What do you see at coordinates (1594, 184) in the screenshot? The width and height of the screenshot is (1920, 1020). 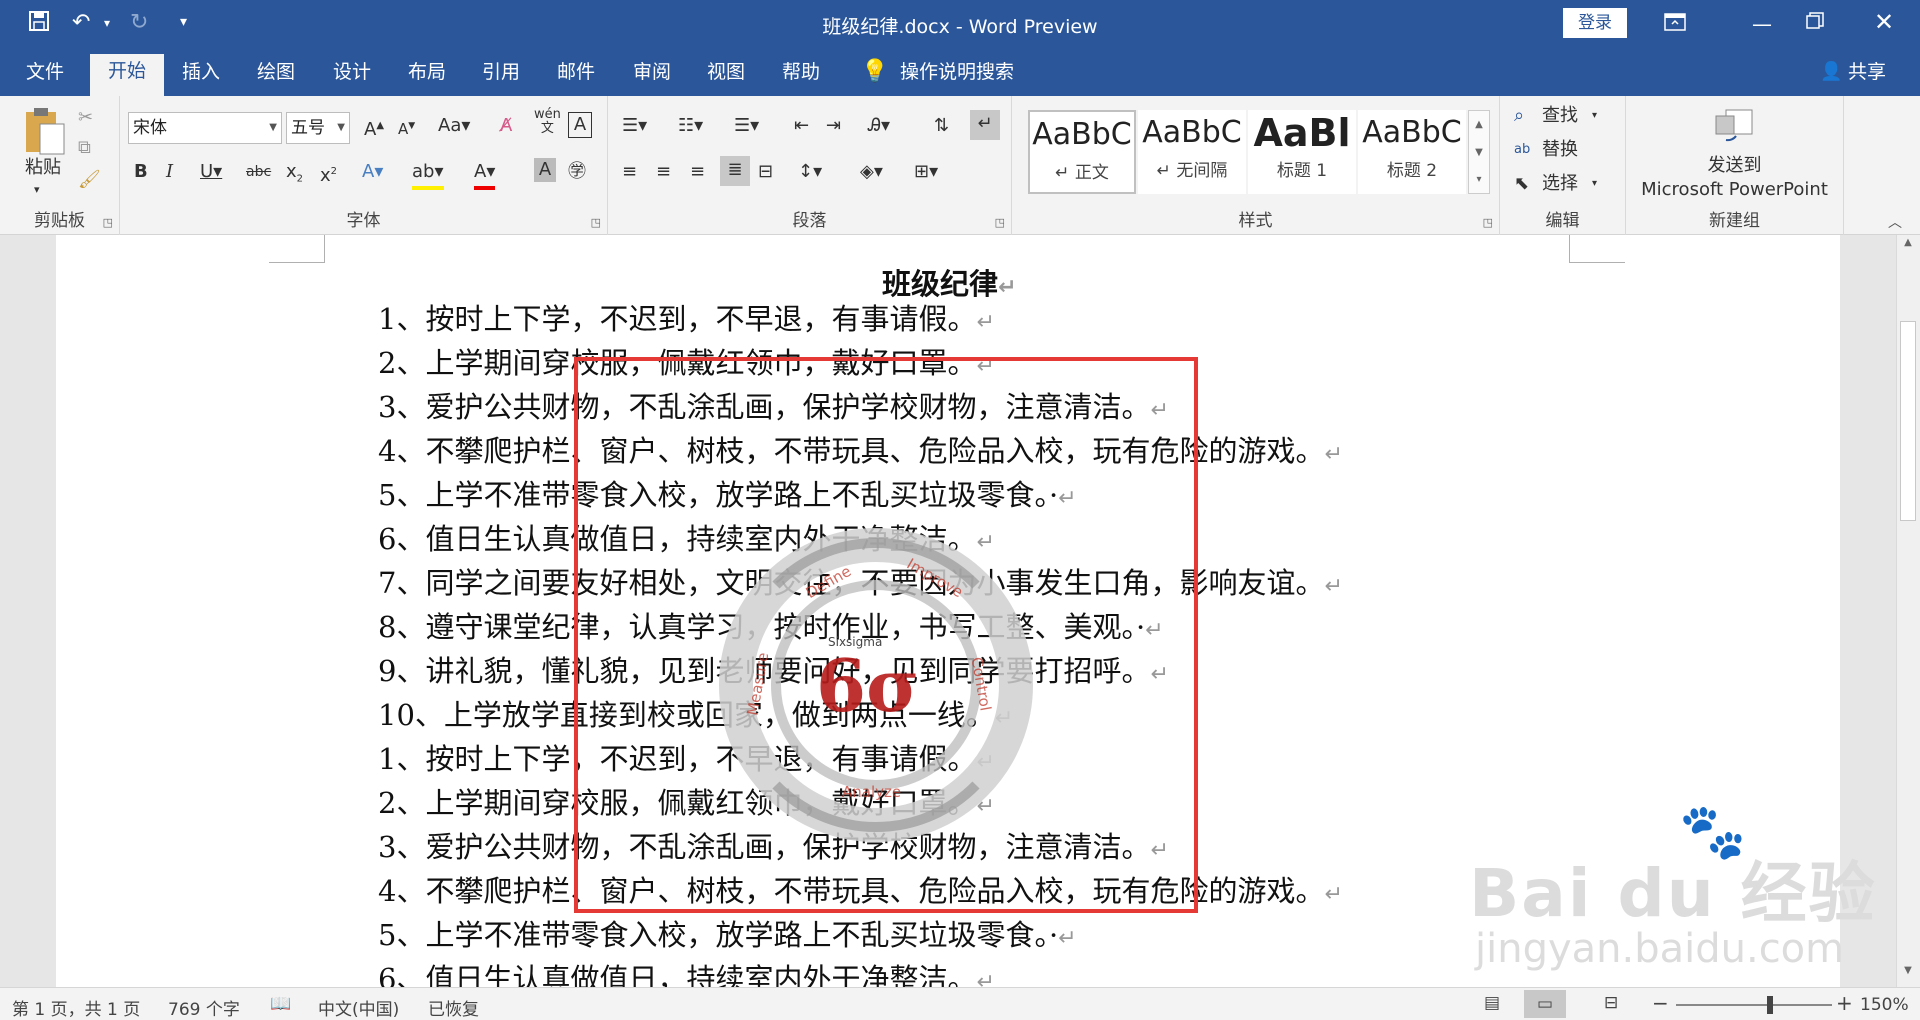 I see `select-dropdown-icon: ▾` at bounding box center [1594, 184].